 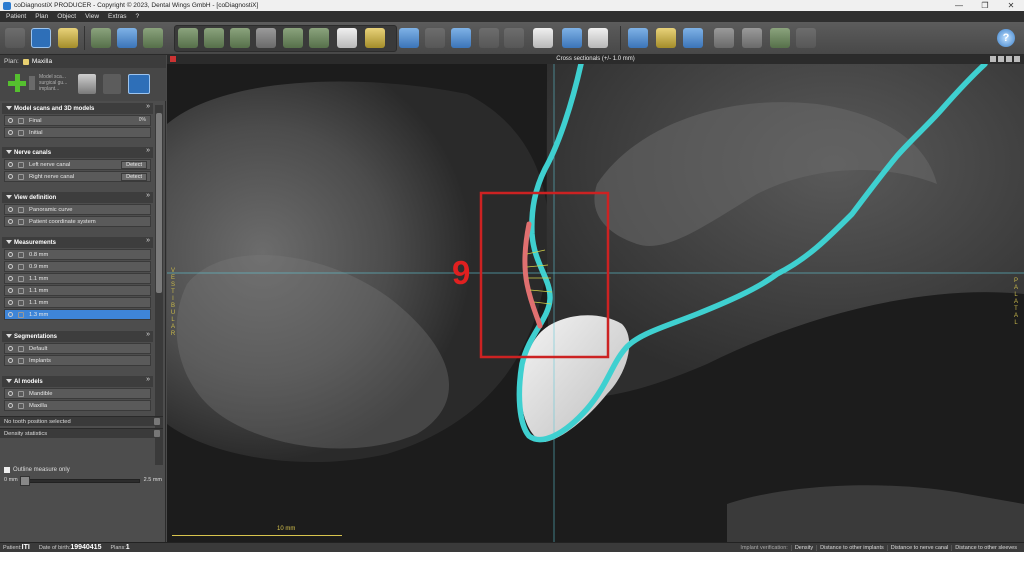 I want to click on list-item-selected: 1.3 mm, so click(x=77, y=314).